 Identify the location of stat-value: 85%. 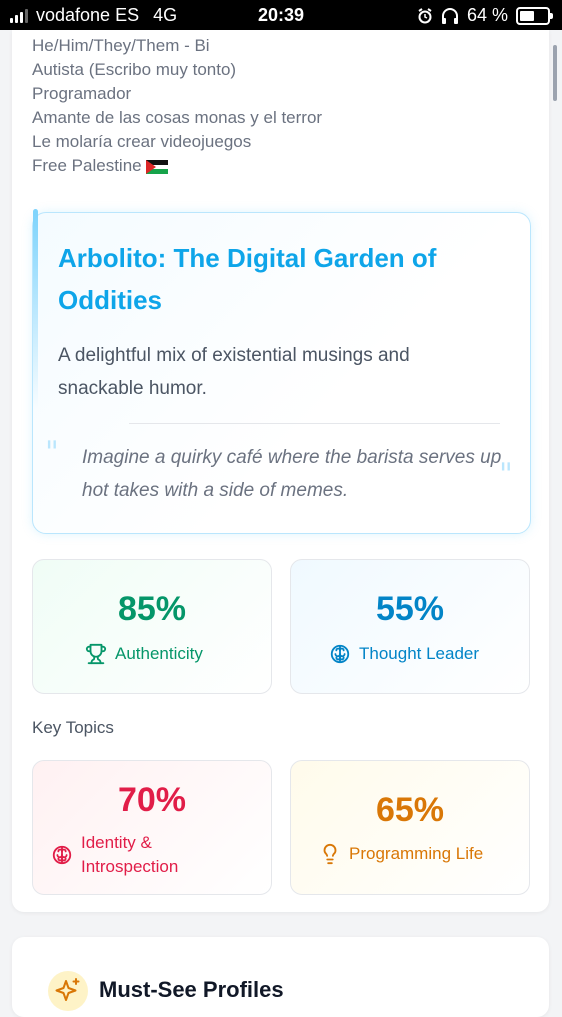
(152, 609).